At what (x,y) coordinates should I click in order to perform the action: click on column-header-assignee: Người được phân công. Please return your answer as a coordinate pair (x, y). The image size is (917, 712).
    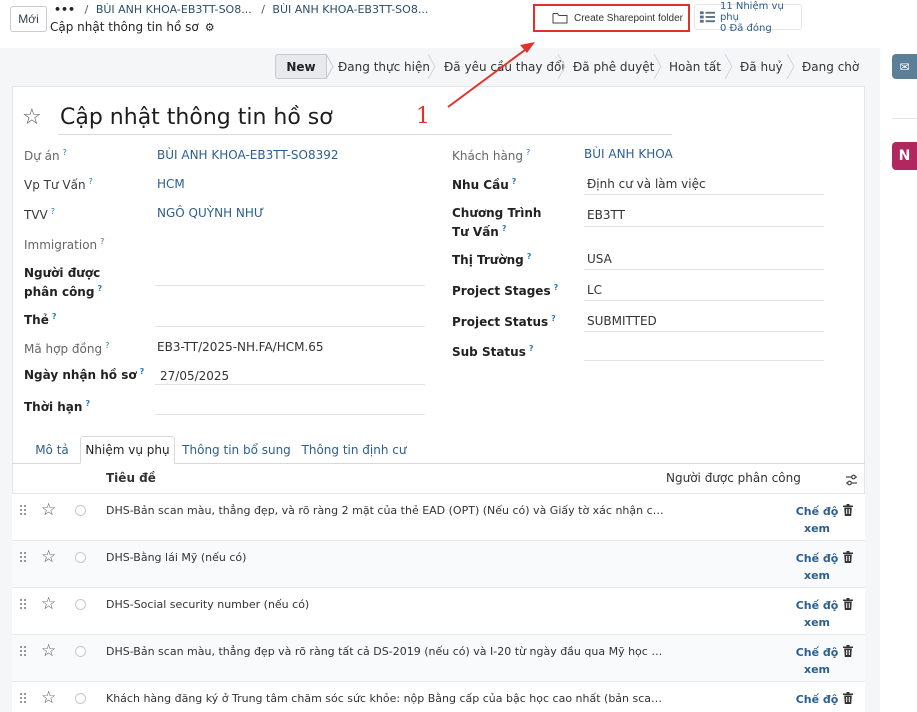
    Looking at the image, I should click on (733, 478).